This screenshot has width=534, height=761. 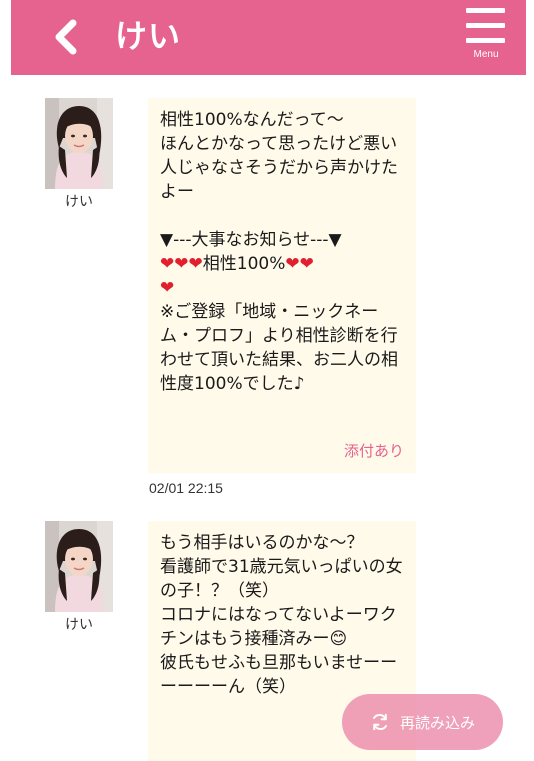 What do you see at coordinates (268, 37) in the screenshot?
I see `header-bar: けい Menu` at bounding box center [268, 37].